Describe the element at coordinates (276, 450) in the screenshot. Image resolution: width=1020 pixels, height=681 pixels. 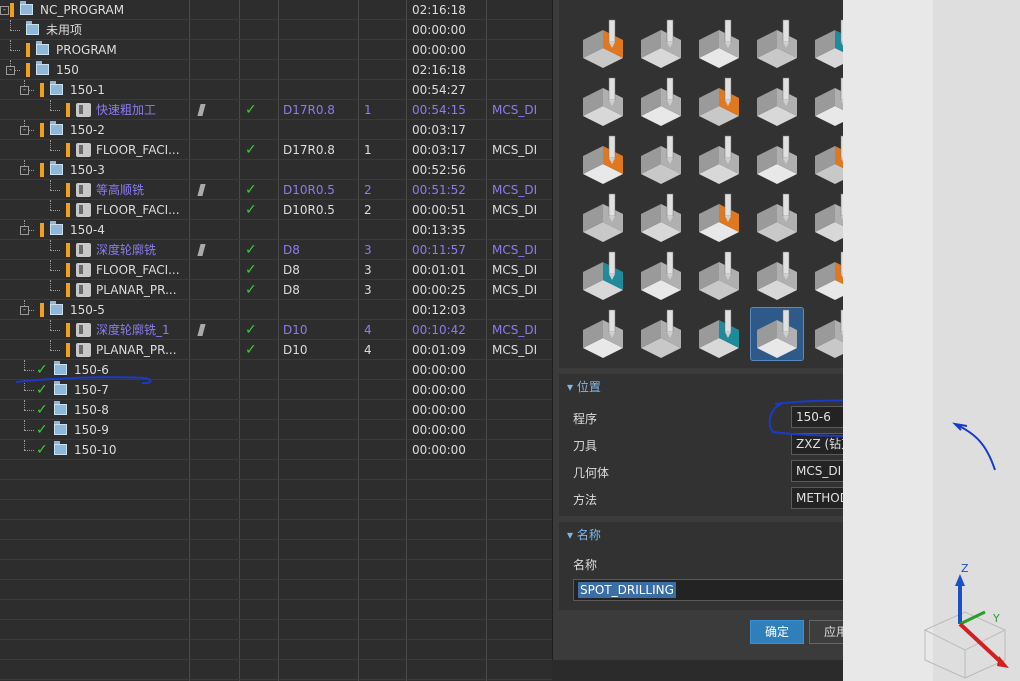
I see `program-group-row: ✓ 150-10 00:00:00` at that location.